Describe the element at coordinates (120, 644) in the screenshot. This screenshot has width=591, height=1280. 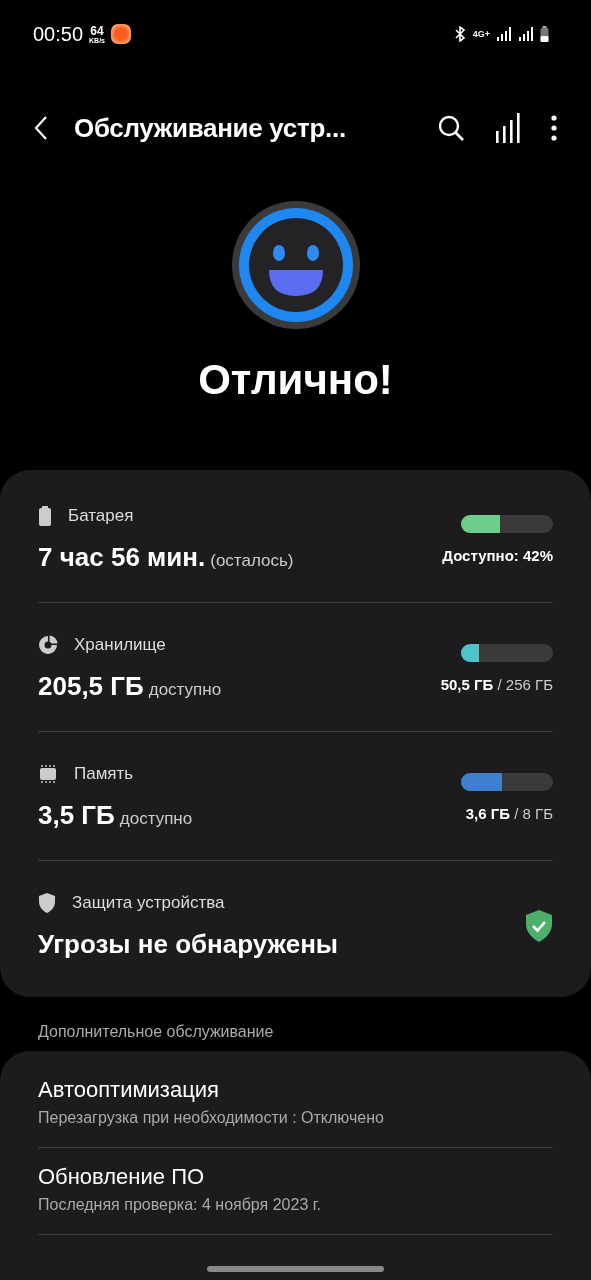
I see `metric-label: Хранилище` at that location.